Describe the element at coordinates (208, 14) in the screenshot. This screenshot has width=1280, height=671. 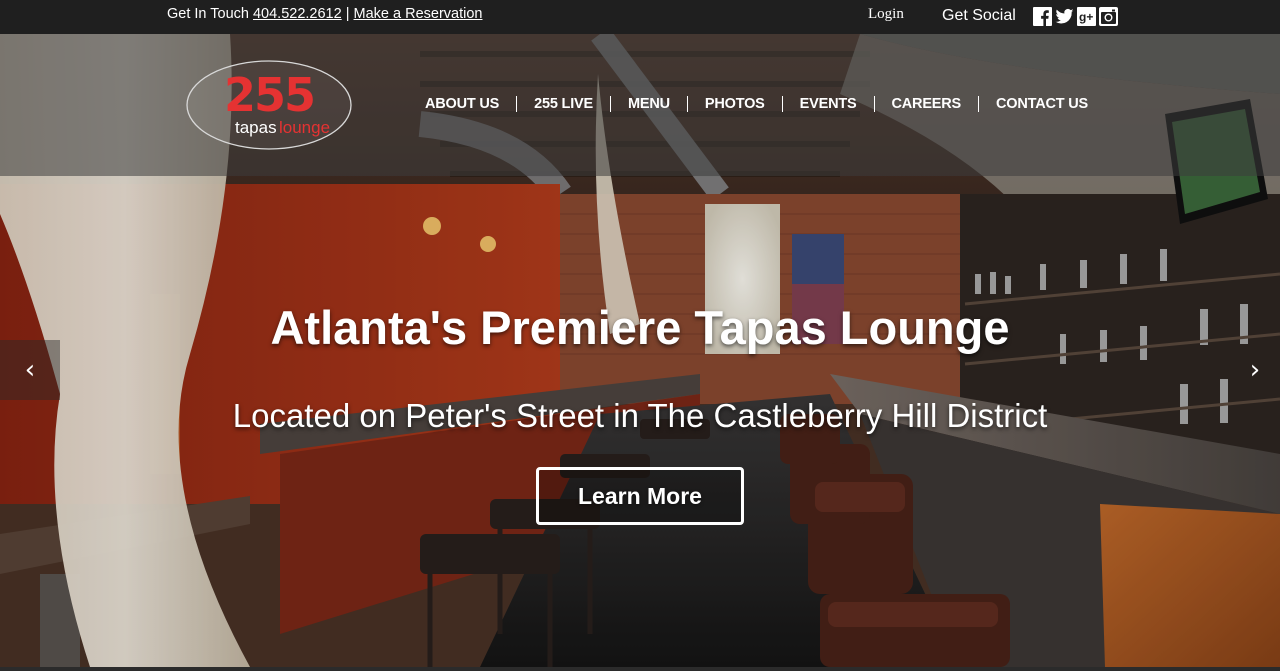
I see `get-in-touch-label: Get In Touch` at that location.